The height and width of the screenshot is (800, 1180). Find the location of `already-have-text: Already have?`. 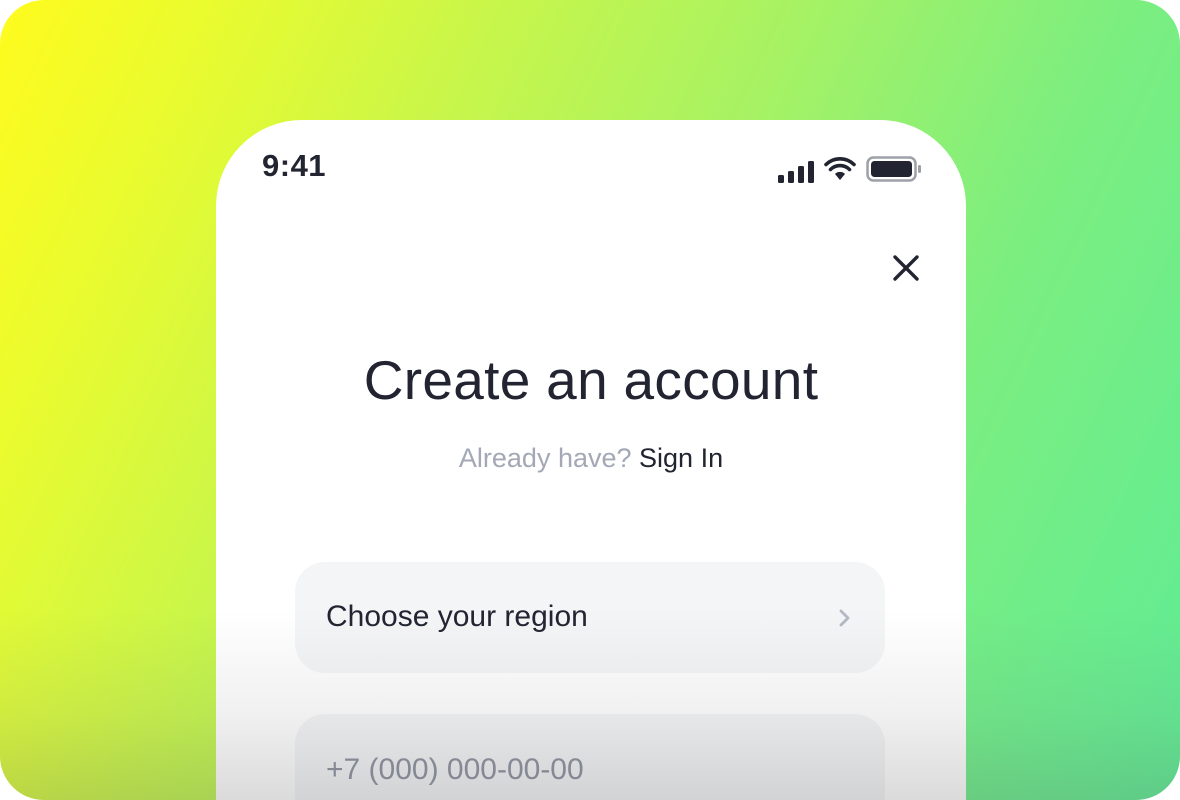

already-have-text: Already have? is located at coordinates (545, 458).